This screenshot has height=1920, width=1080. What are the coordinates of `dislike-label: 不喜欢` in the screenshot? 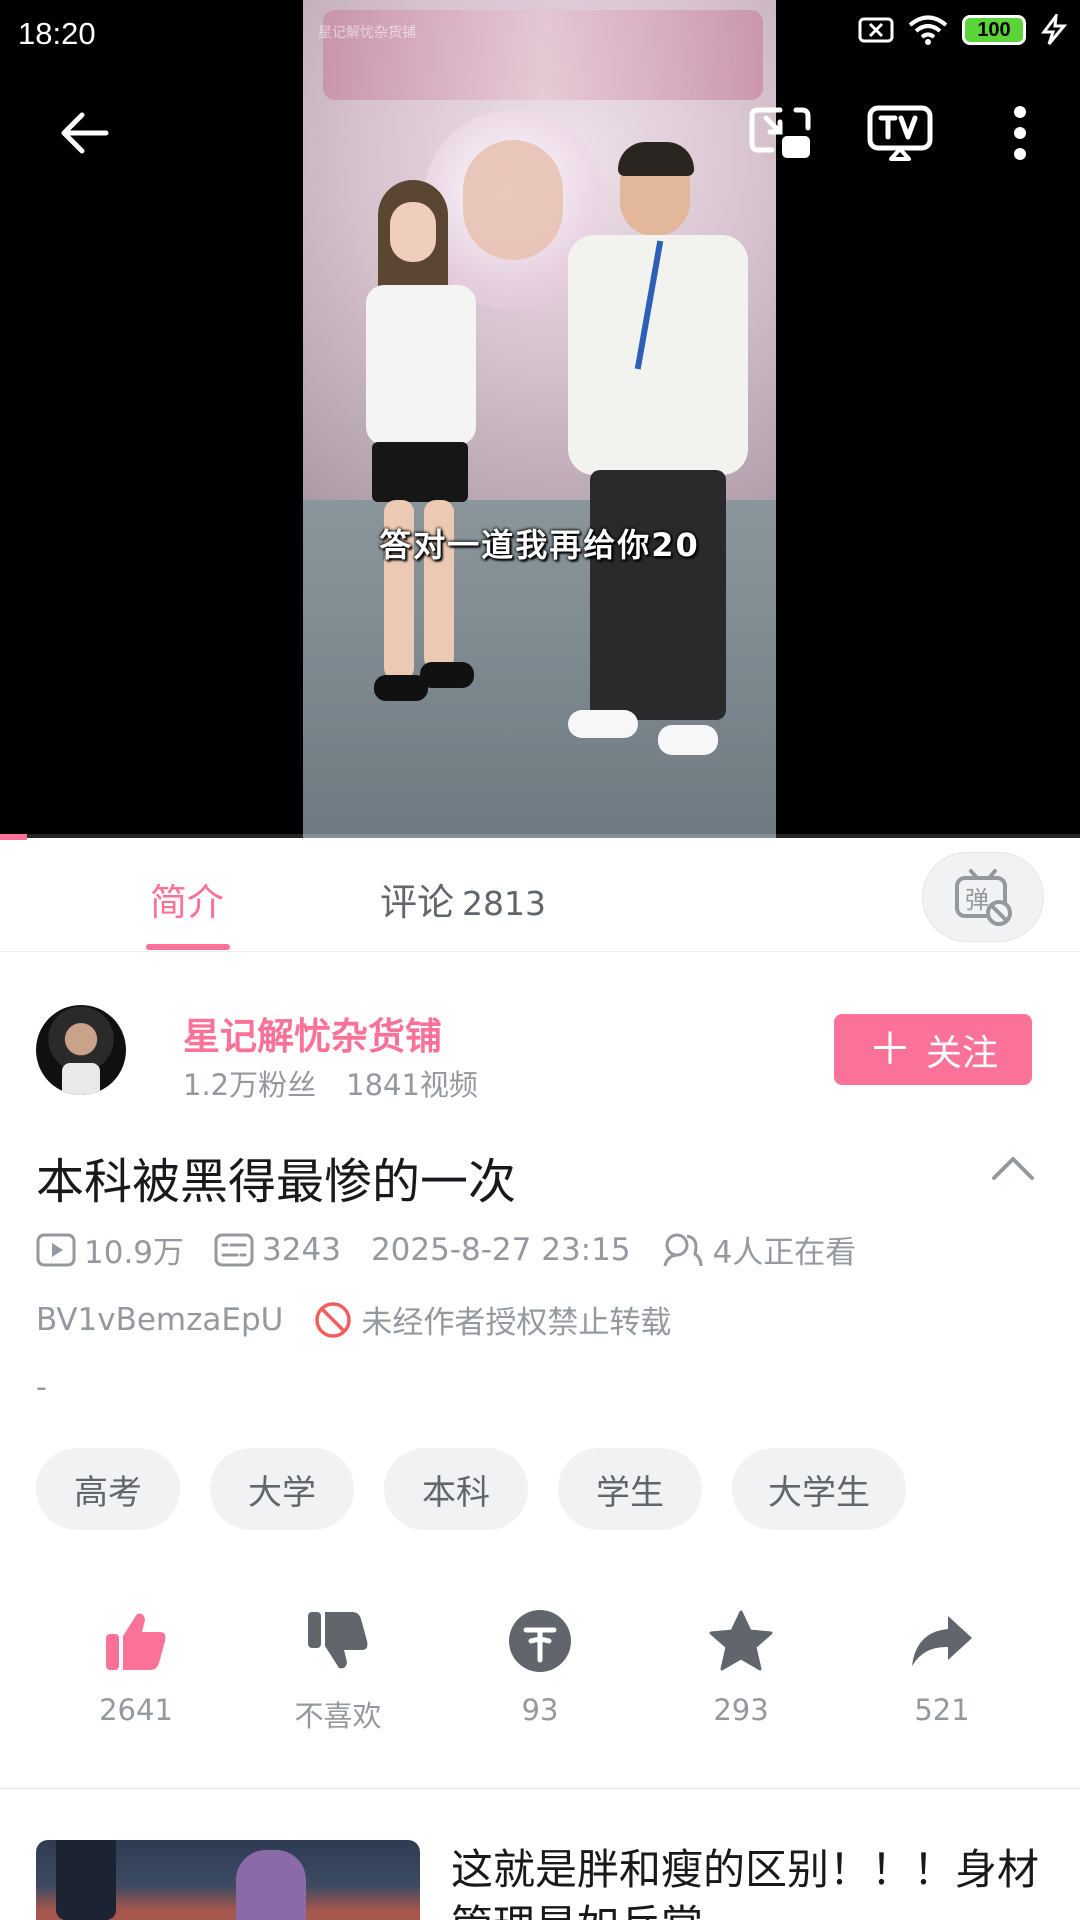 It's located at (338, 1716).